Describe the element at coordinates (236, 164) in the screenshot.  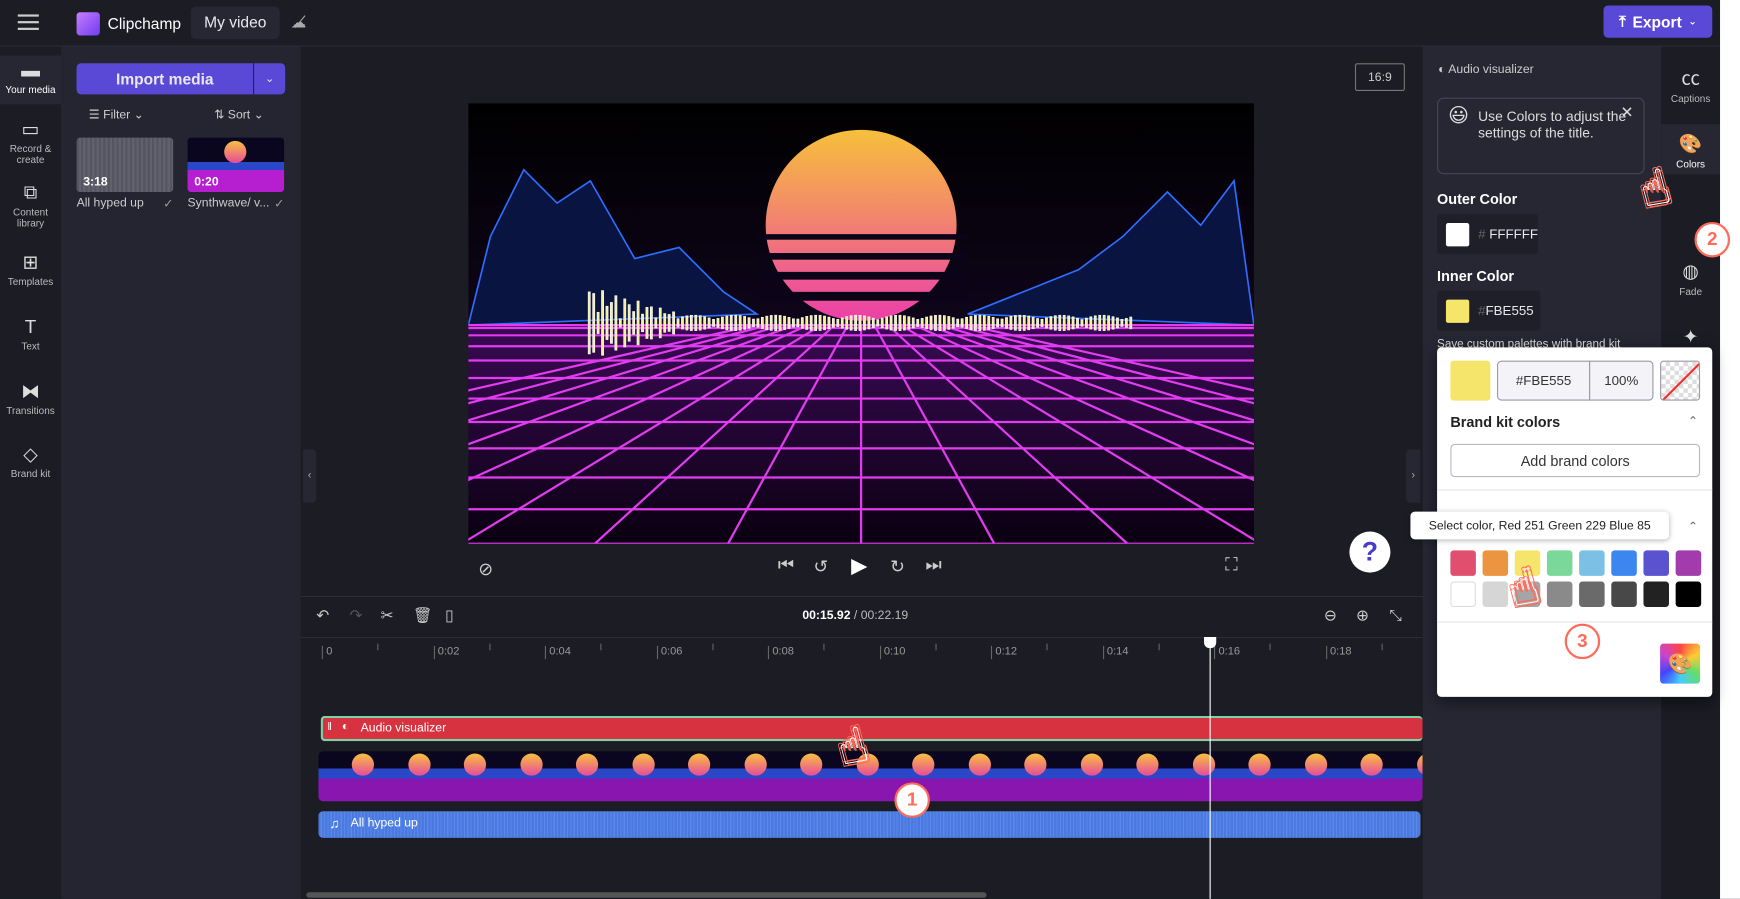
I see `media-thumb-video: 0:20` at that location.